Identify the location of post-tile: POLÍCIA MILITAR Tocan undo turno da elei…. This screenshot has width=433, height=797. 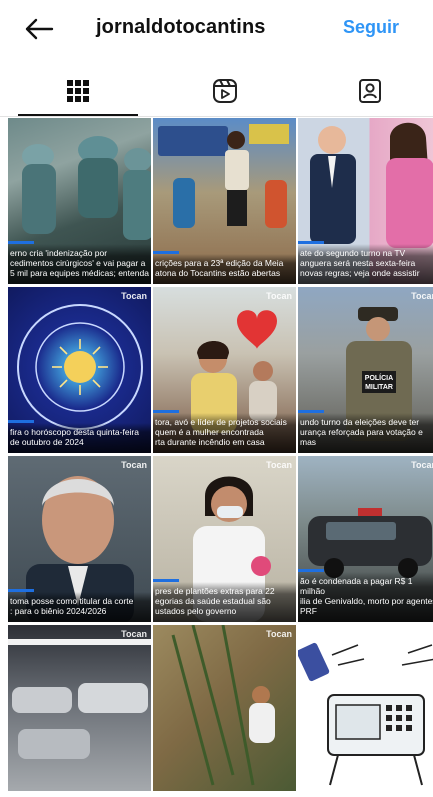
(365, 370).